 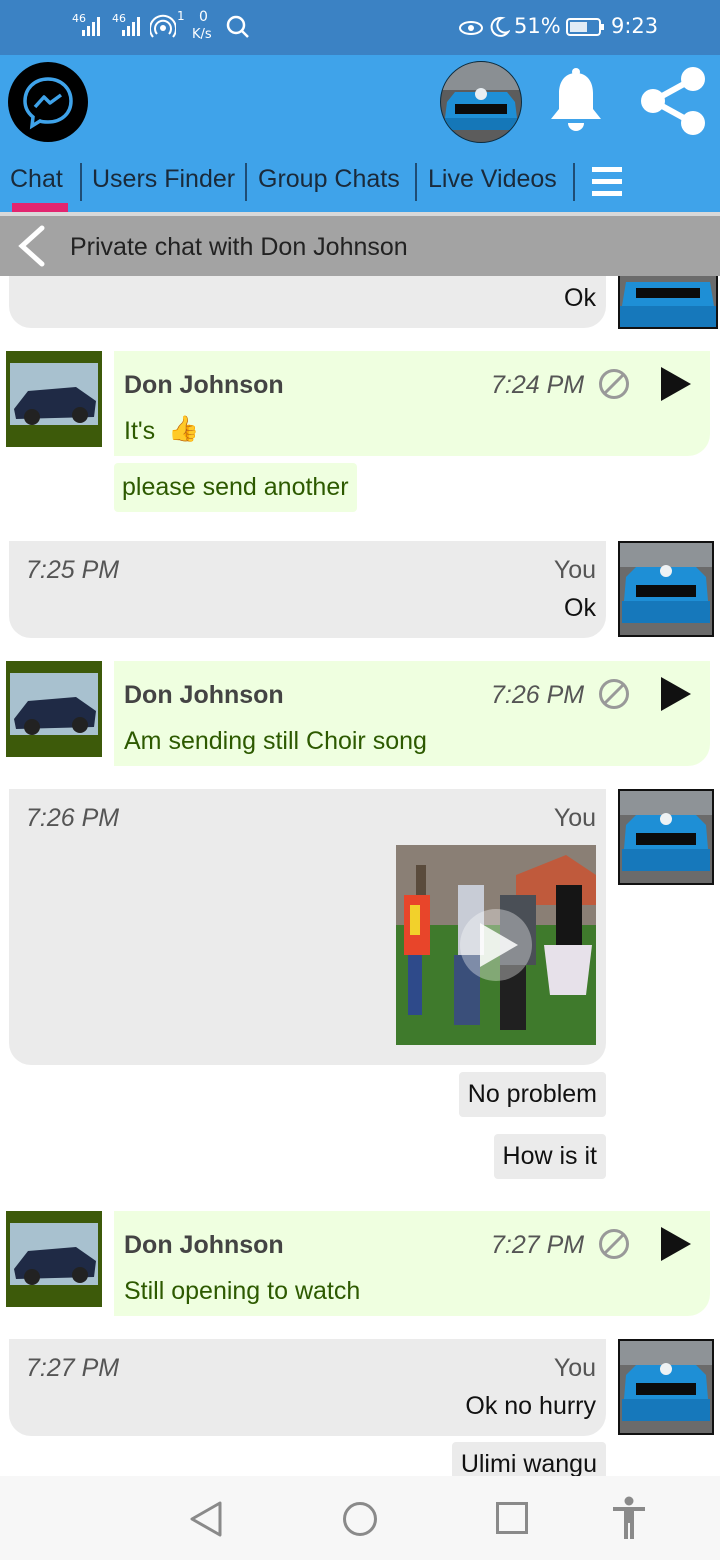 I want to click on message-time: 7:25 PM, so click(x=73, y=570).